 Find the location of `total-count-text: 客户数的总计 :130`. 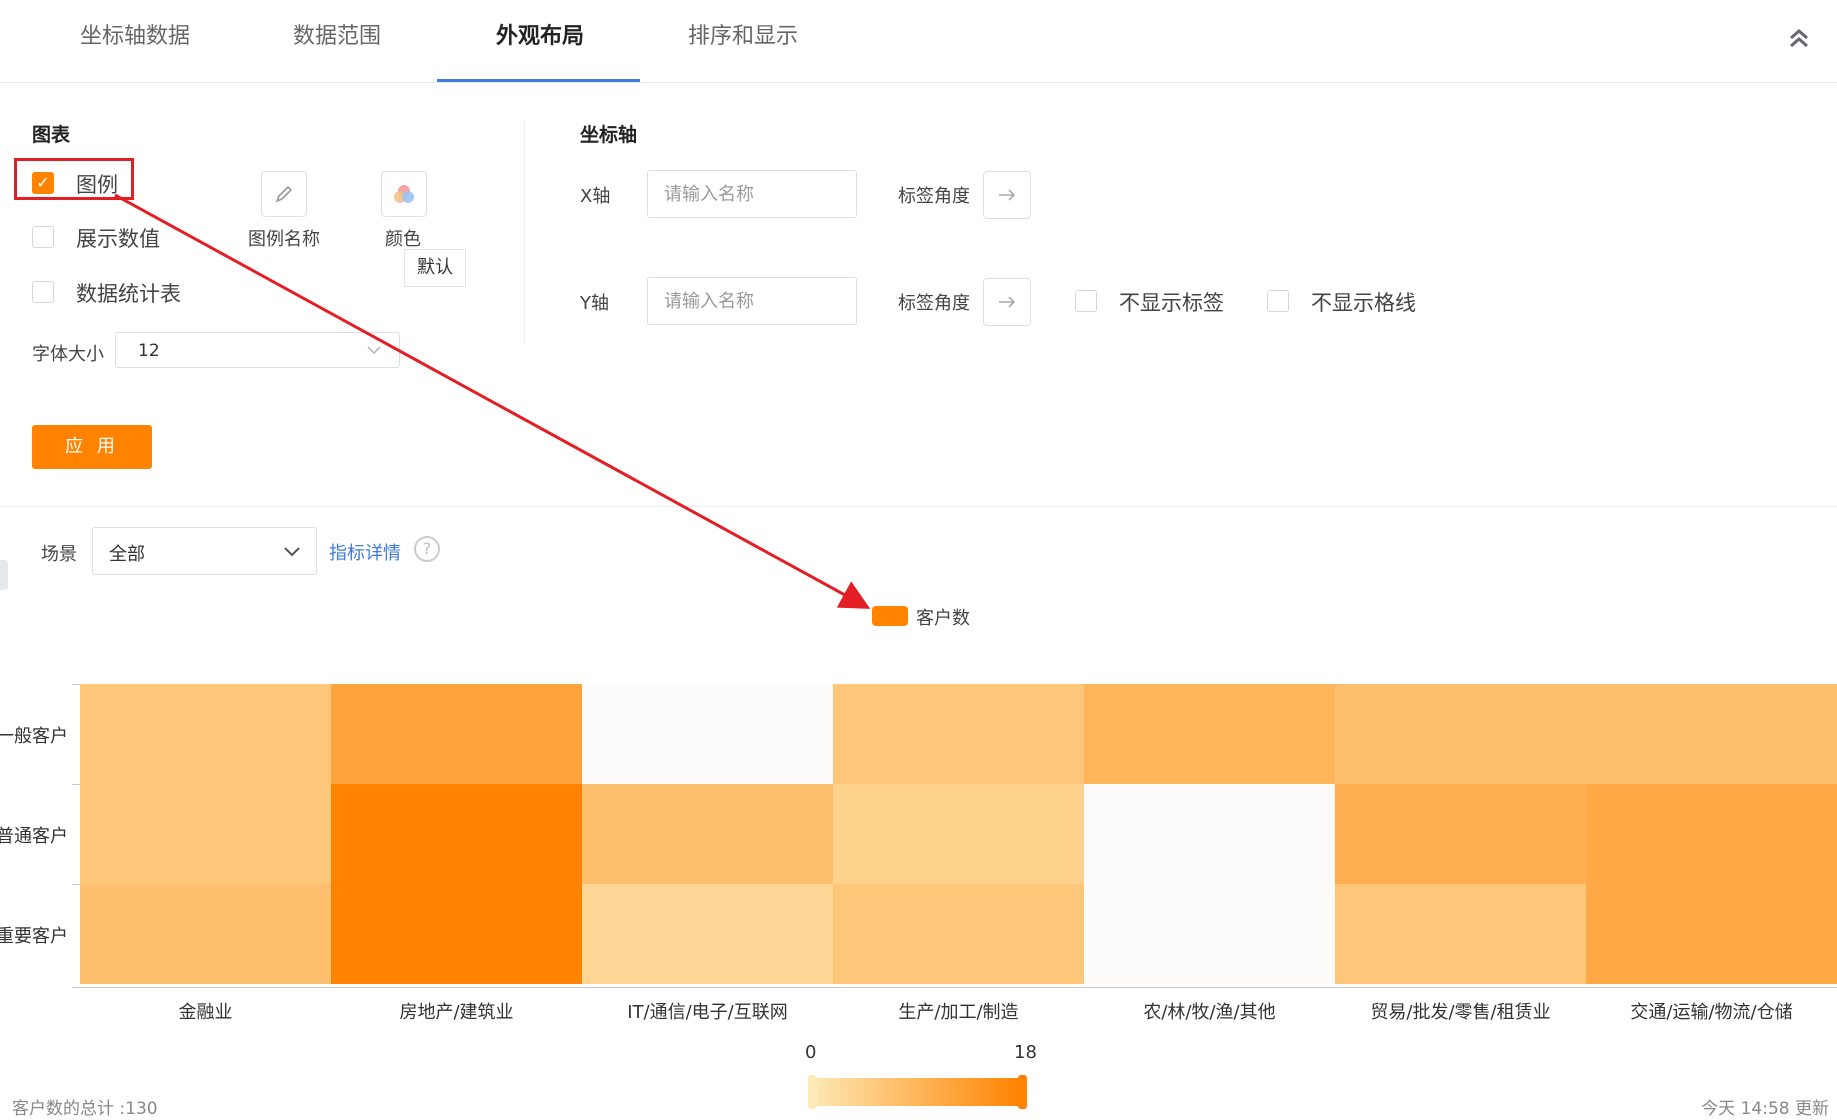

total-count-text: 客户数的总计 :130 is located at coordinates (85, 1109).